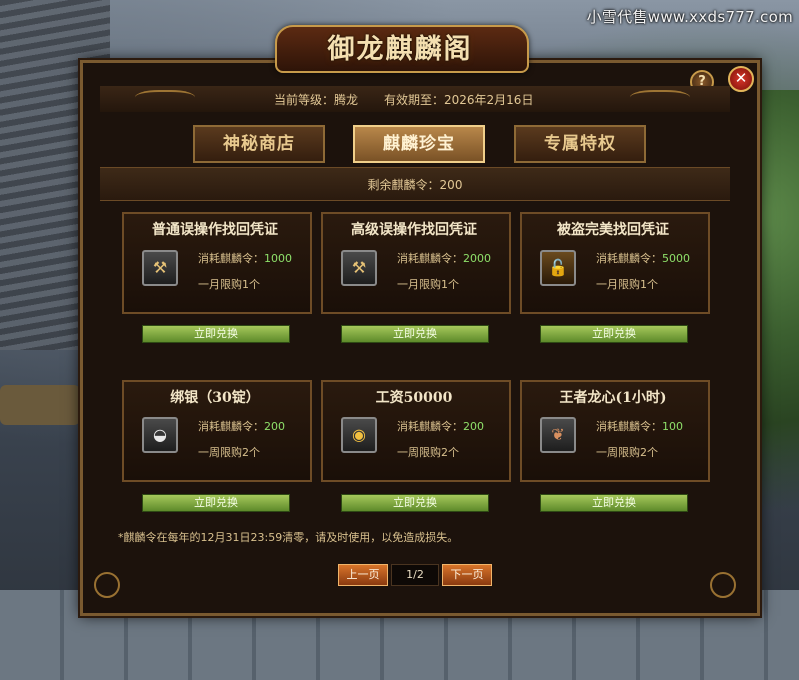 The image size is (799, 680). Describe the element at coordinates (165, 99) in the screenshot. I see `cloud-ornament-left` at that location.